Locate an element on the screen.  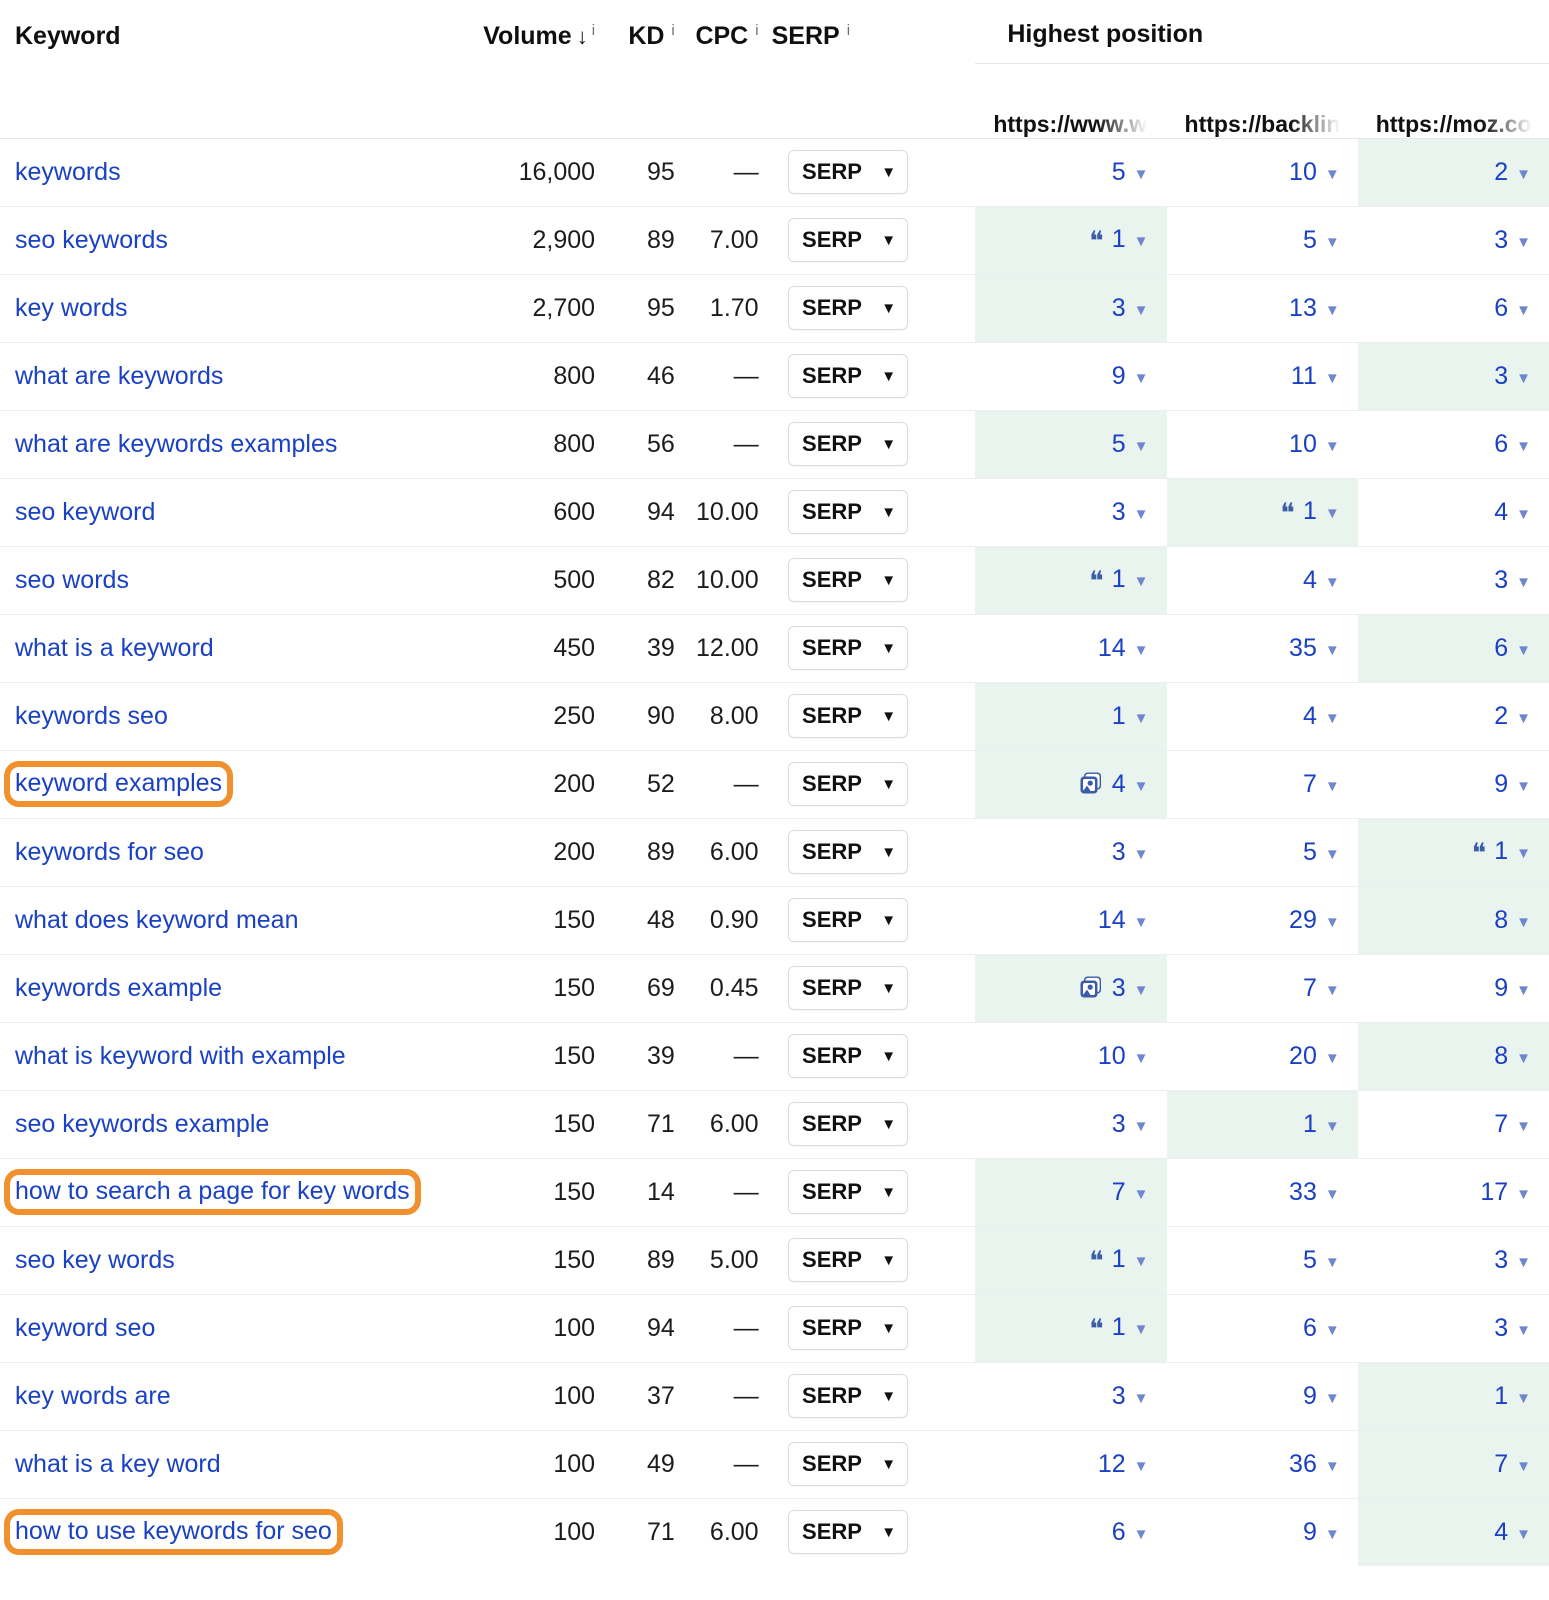
keyword-link: keywords is located at coordinates (68, 172).